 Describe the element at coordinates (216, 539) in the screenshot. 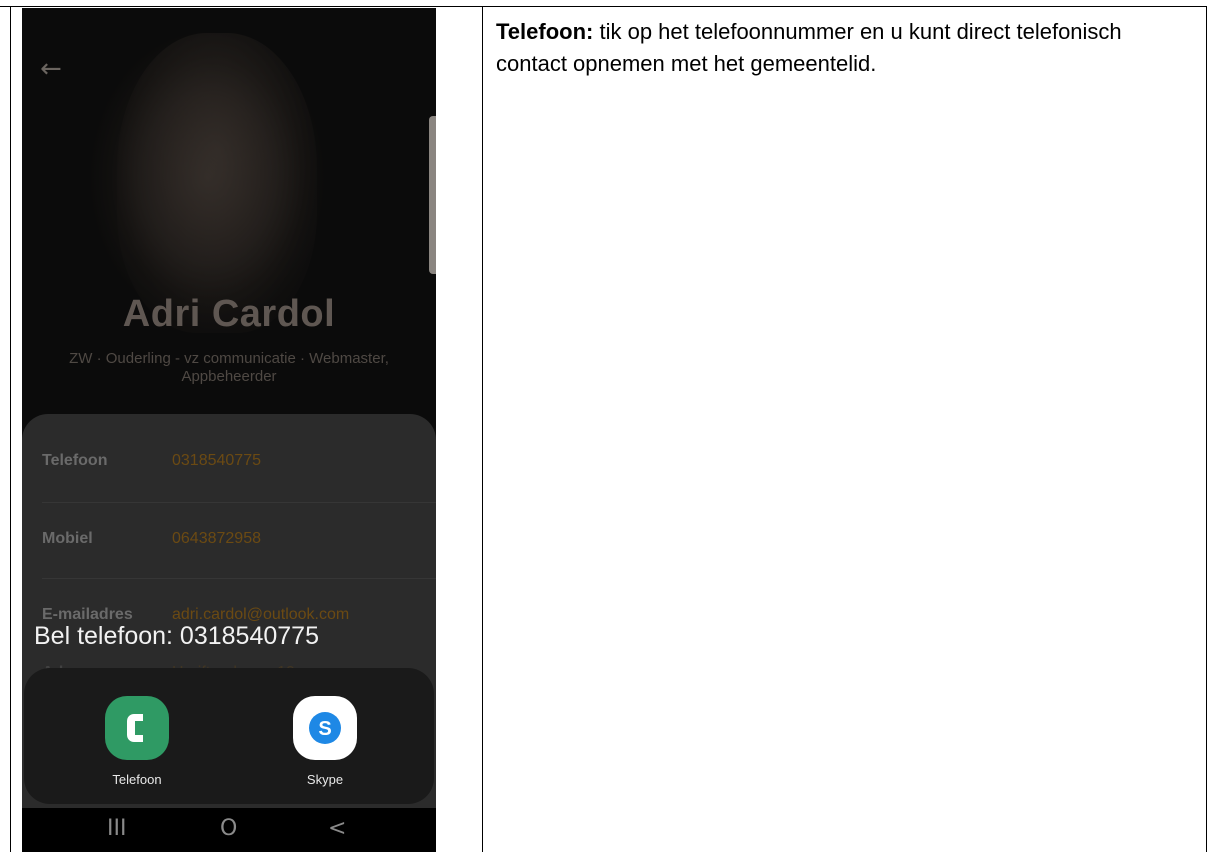

I see `mobile-number-link: 0643872958` at that location.